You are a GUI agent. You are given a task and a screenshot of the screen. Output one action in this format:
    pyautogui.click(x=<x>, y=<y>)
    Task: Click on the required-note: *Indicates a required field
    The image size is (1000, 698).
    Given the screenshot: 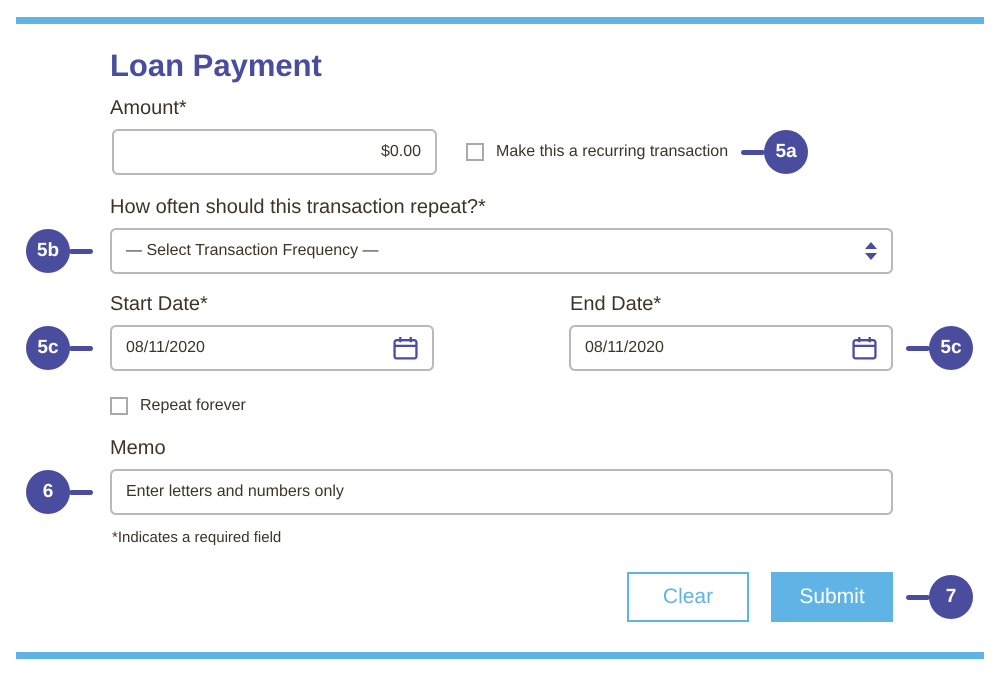 What is the action you would take?
    pyautogui.click(x=197, y=537)
    